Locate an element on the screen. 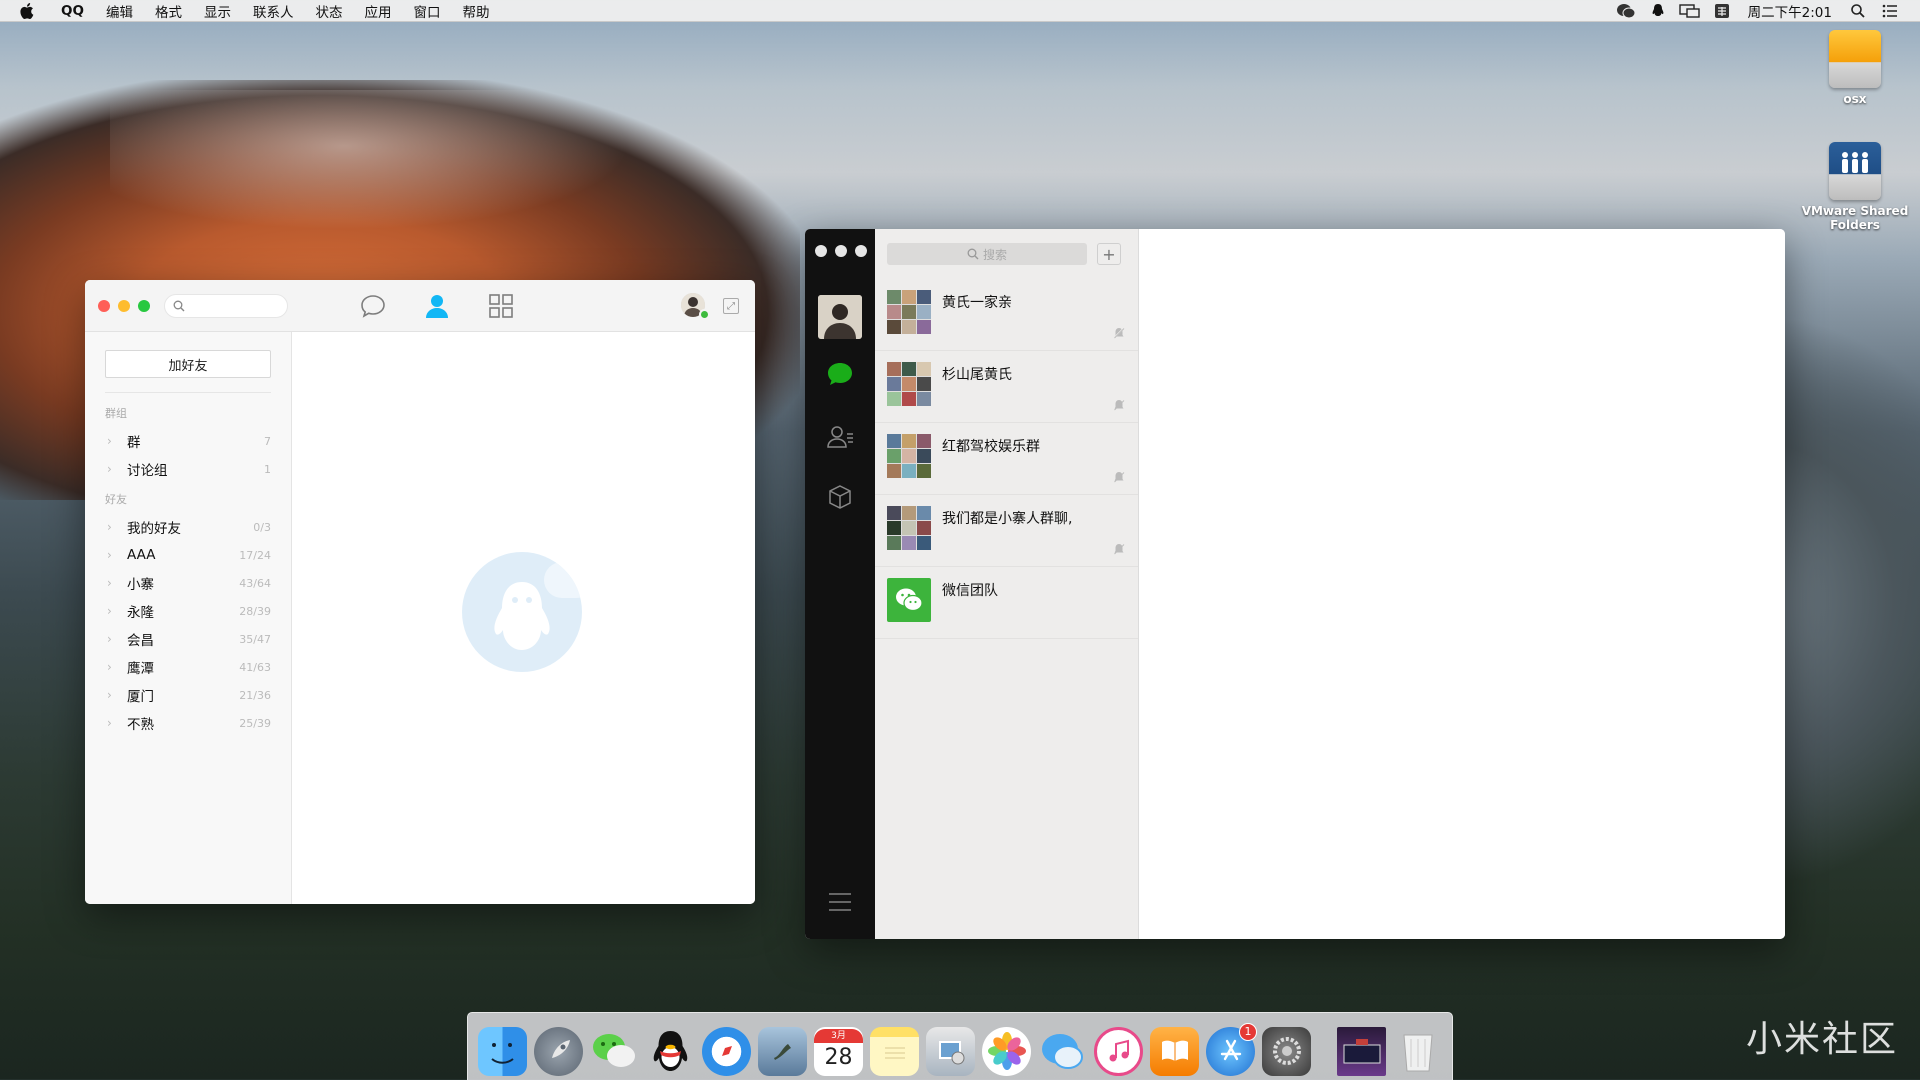  dock-calendar: 3月 28 is located at coordinates (838, 1051).